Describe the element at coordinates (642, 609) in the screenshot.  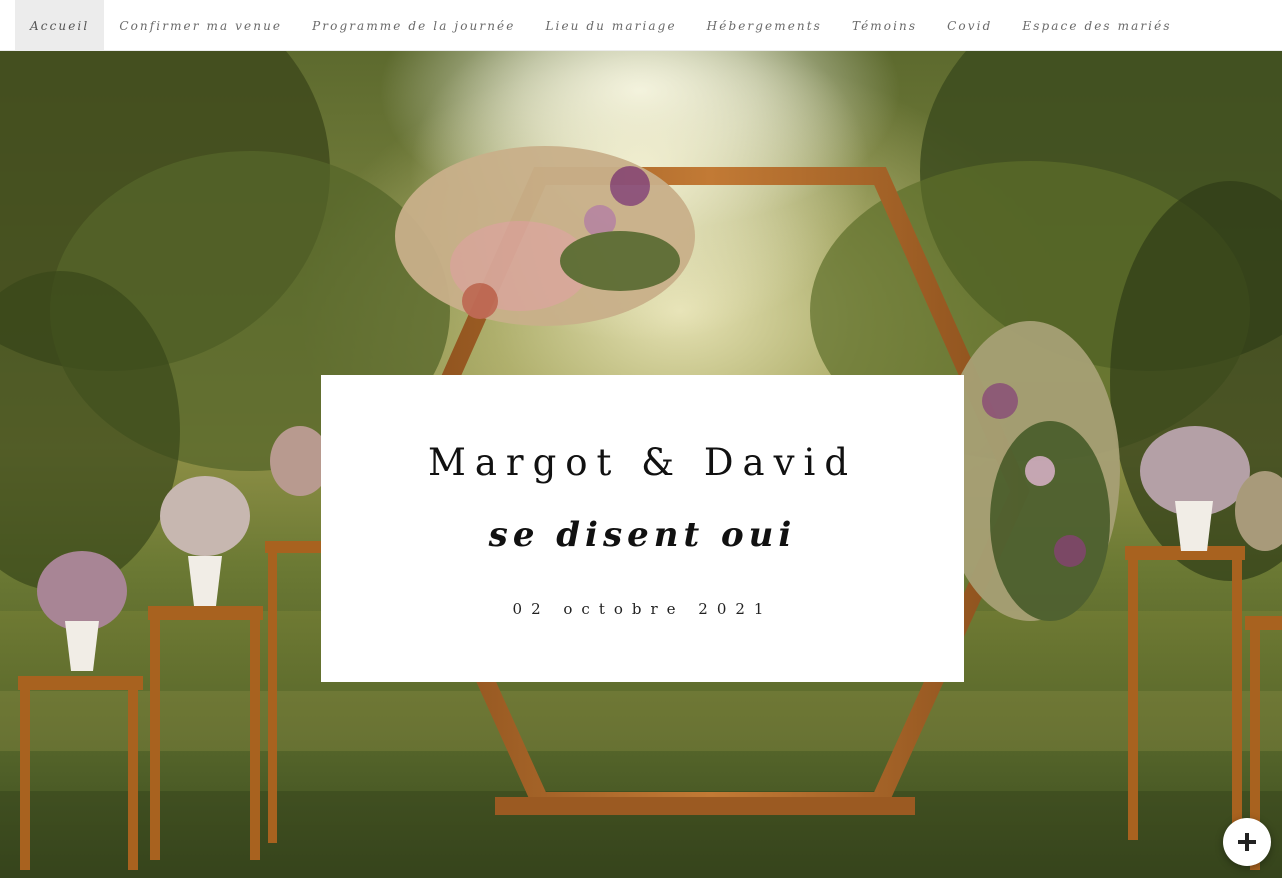
I see `wedding-date: 02 octobre 2021` at that location.